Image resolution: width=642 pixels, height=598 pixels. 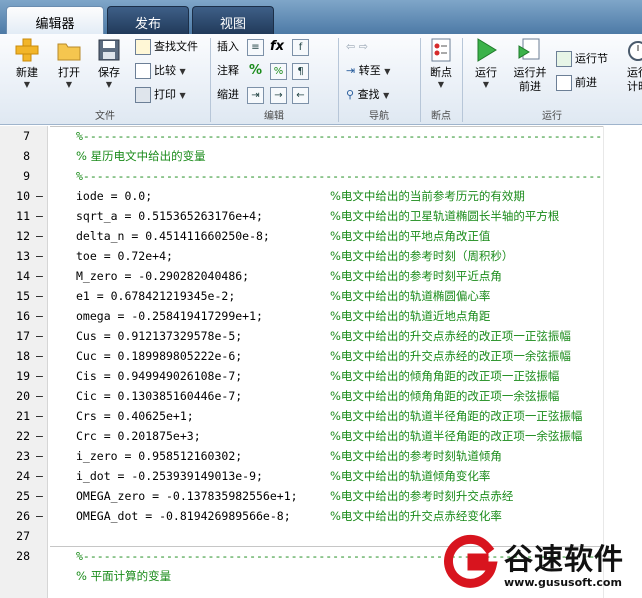 I want to click on insert-button: 插入, so click(x=228, y=47).